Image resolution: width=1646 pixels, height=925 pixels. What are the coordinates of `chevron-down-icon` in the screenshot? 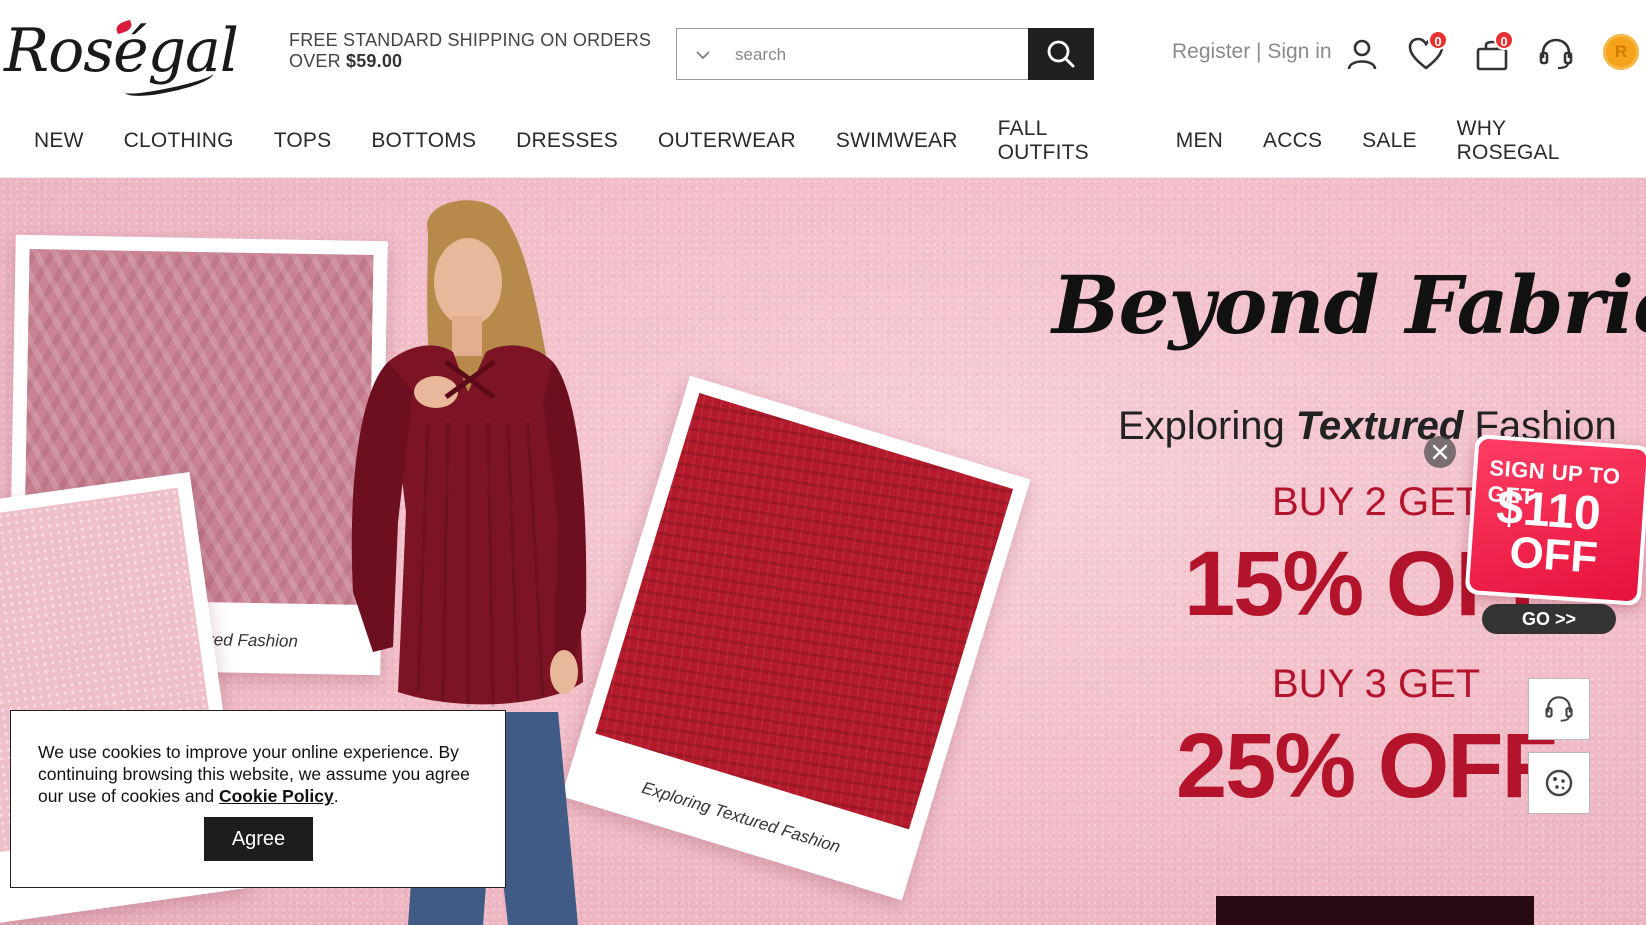 It's located at (703, 55).